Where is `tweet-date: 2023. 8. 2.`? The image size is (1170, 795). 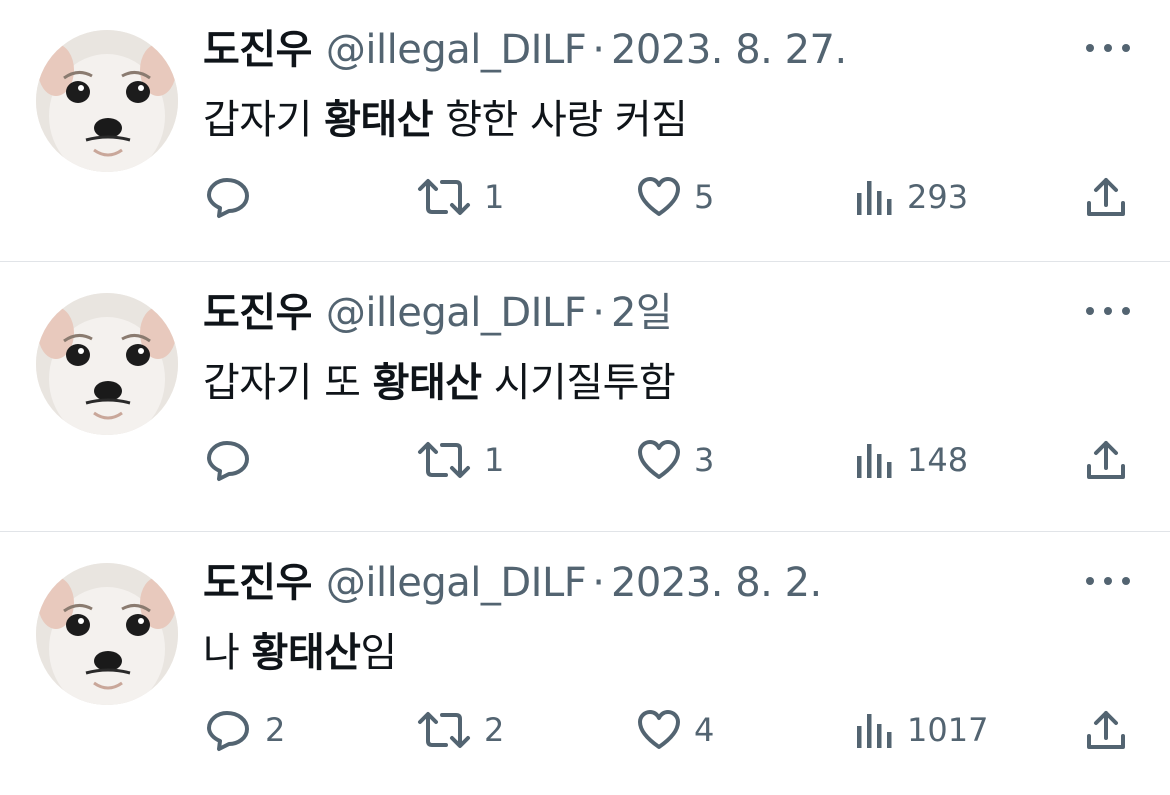
tweet-date: 2023. 8. 2. is located at coordinates (716, 583).